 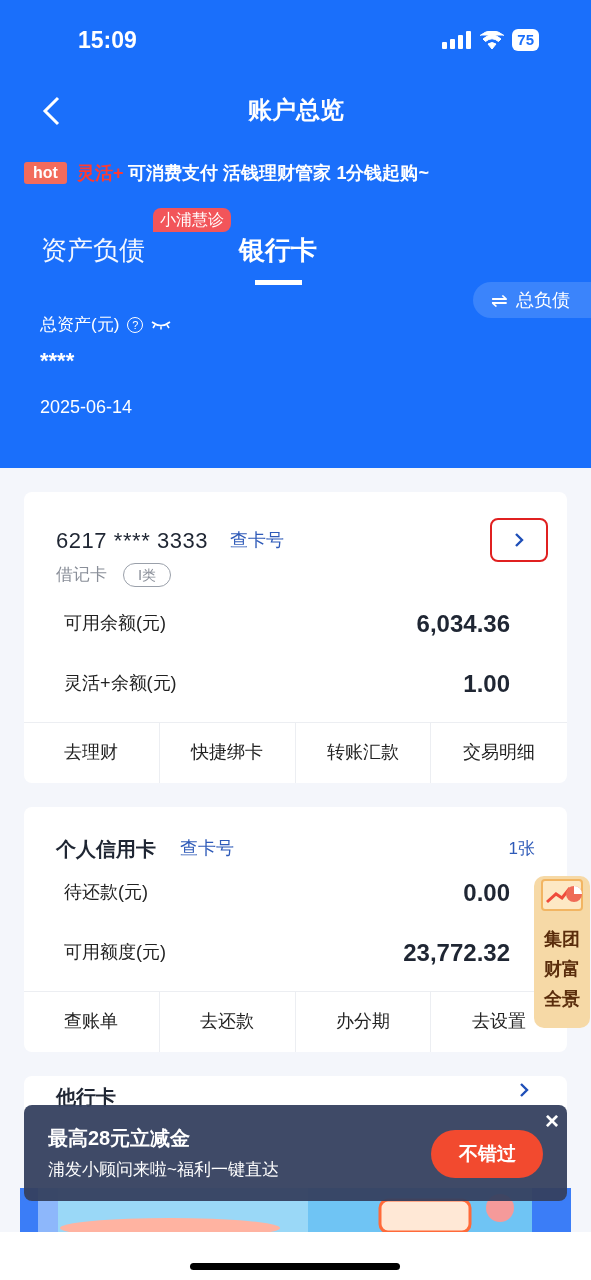 What do you see at coordinates (486, 683) in the screenshot?
I see `amount-value: 1.00` at bounding box center [486, 683].